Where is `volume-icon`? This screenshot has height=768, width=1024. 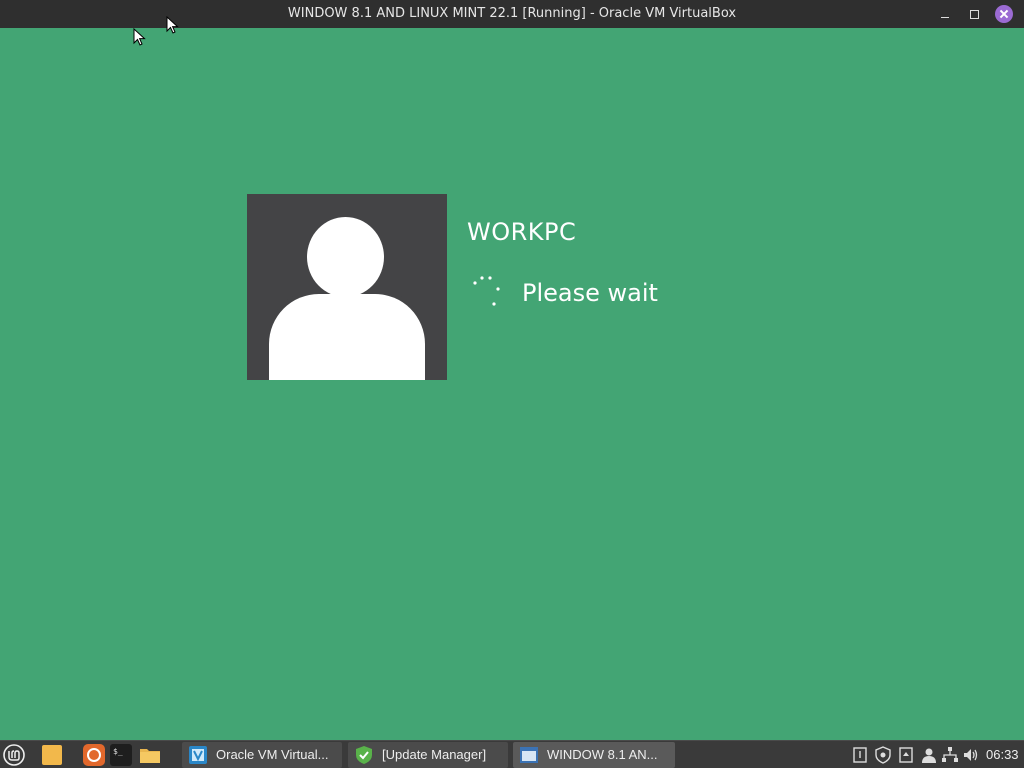
volume-icon is located at coordinates (971, 755).